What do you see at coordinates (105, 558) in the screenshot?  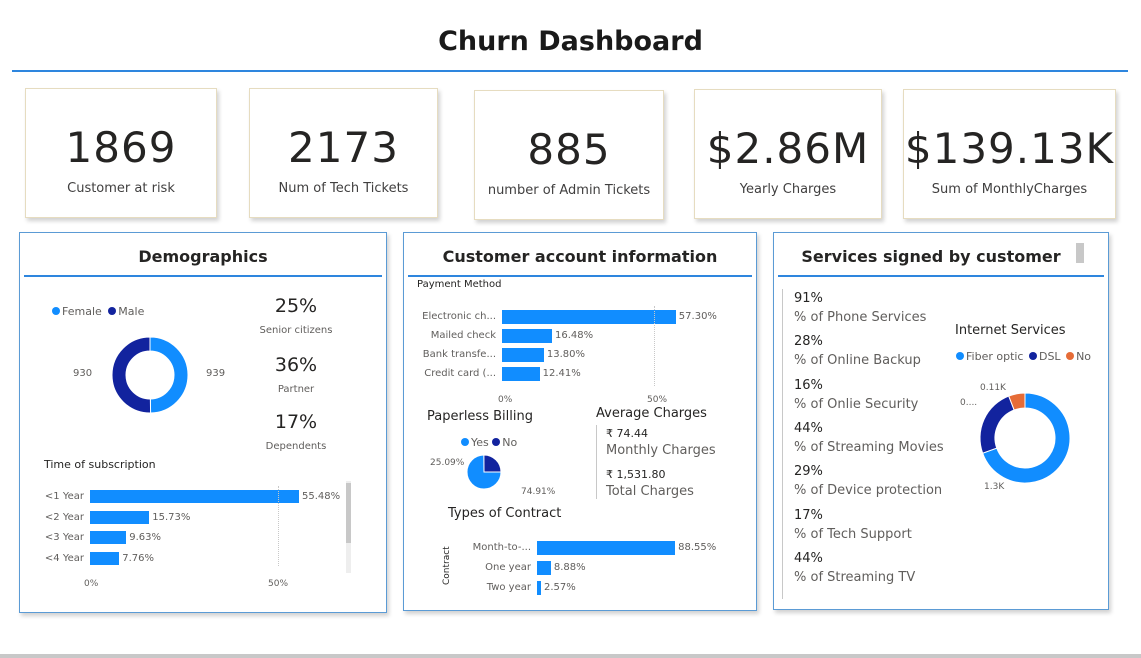 I see `bar--4-year` at bounding box center [105, 558].